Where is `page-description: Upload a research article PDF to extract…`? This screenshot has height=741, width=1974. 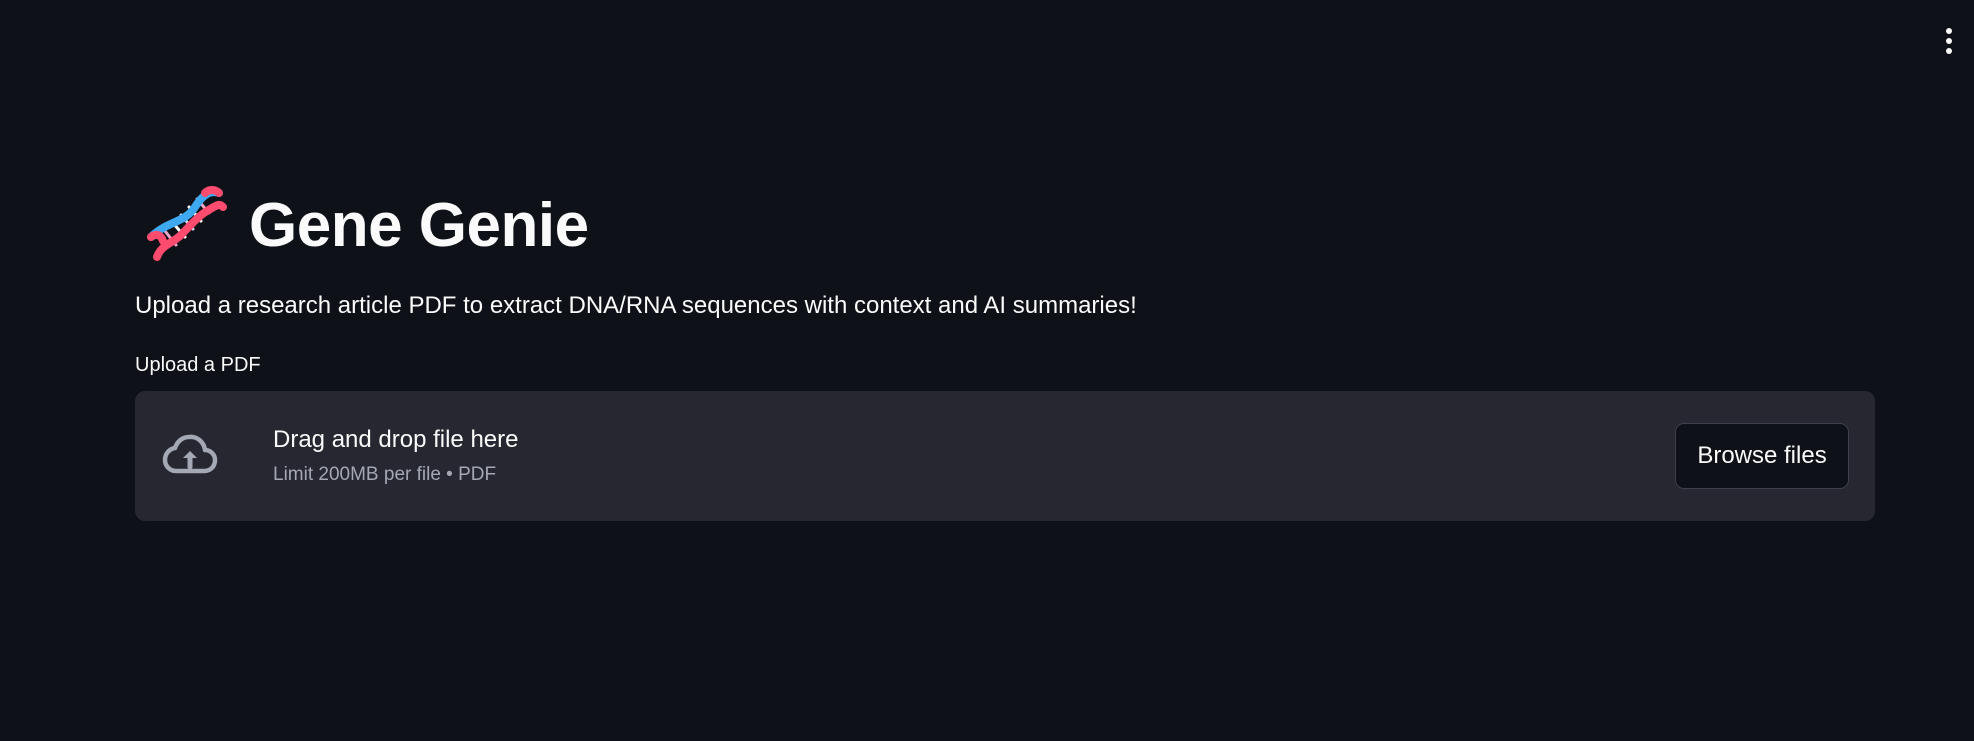
page-description: Upload a research article PDF to extract… is located at coordinates (636, 305).